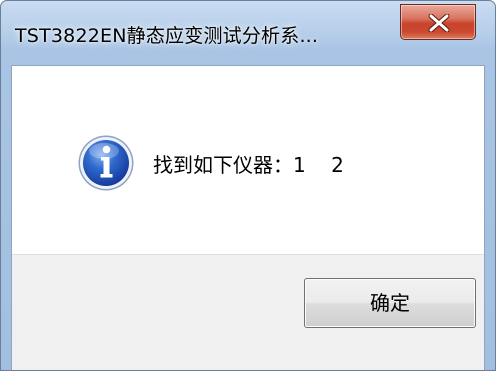 The width and height of the screenshot is (496, 371). What do you see at coordinates (106, 163) in the screenshot?
I see `information-icon` at bounding box center [106, 163].